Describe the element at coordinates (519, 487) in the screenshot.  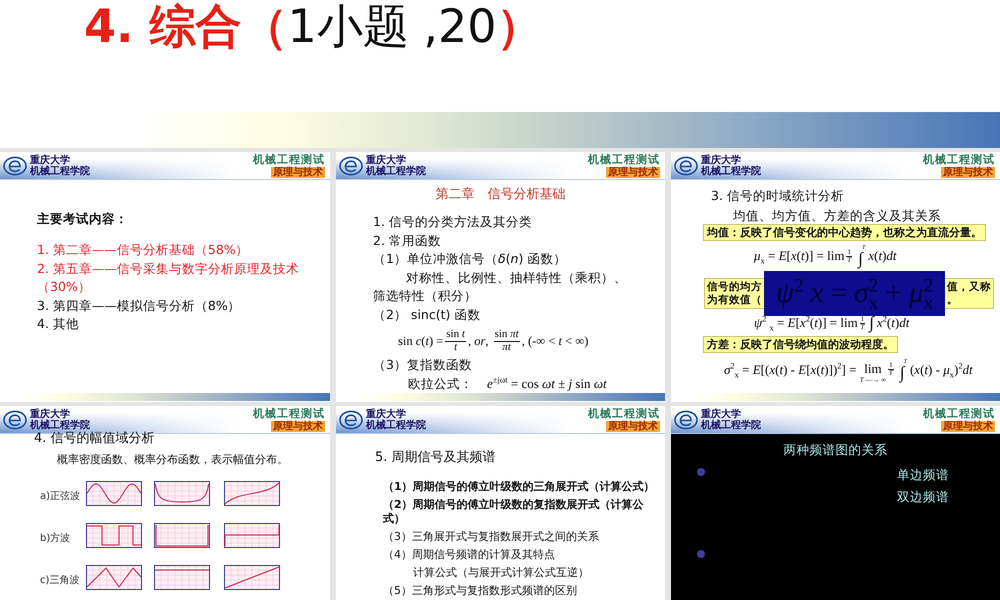
I see `list-item: （1）周期信号的傅立叶级数的三角展开式（计算公式）` at that location.